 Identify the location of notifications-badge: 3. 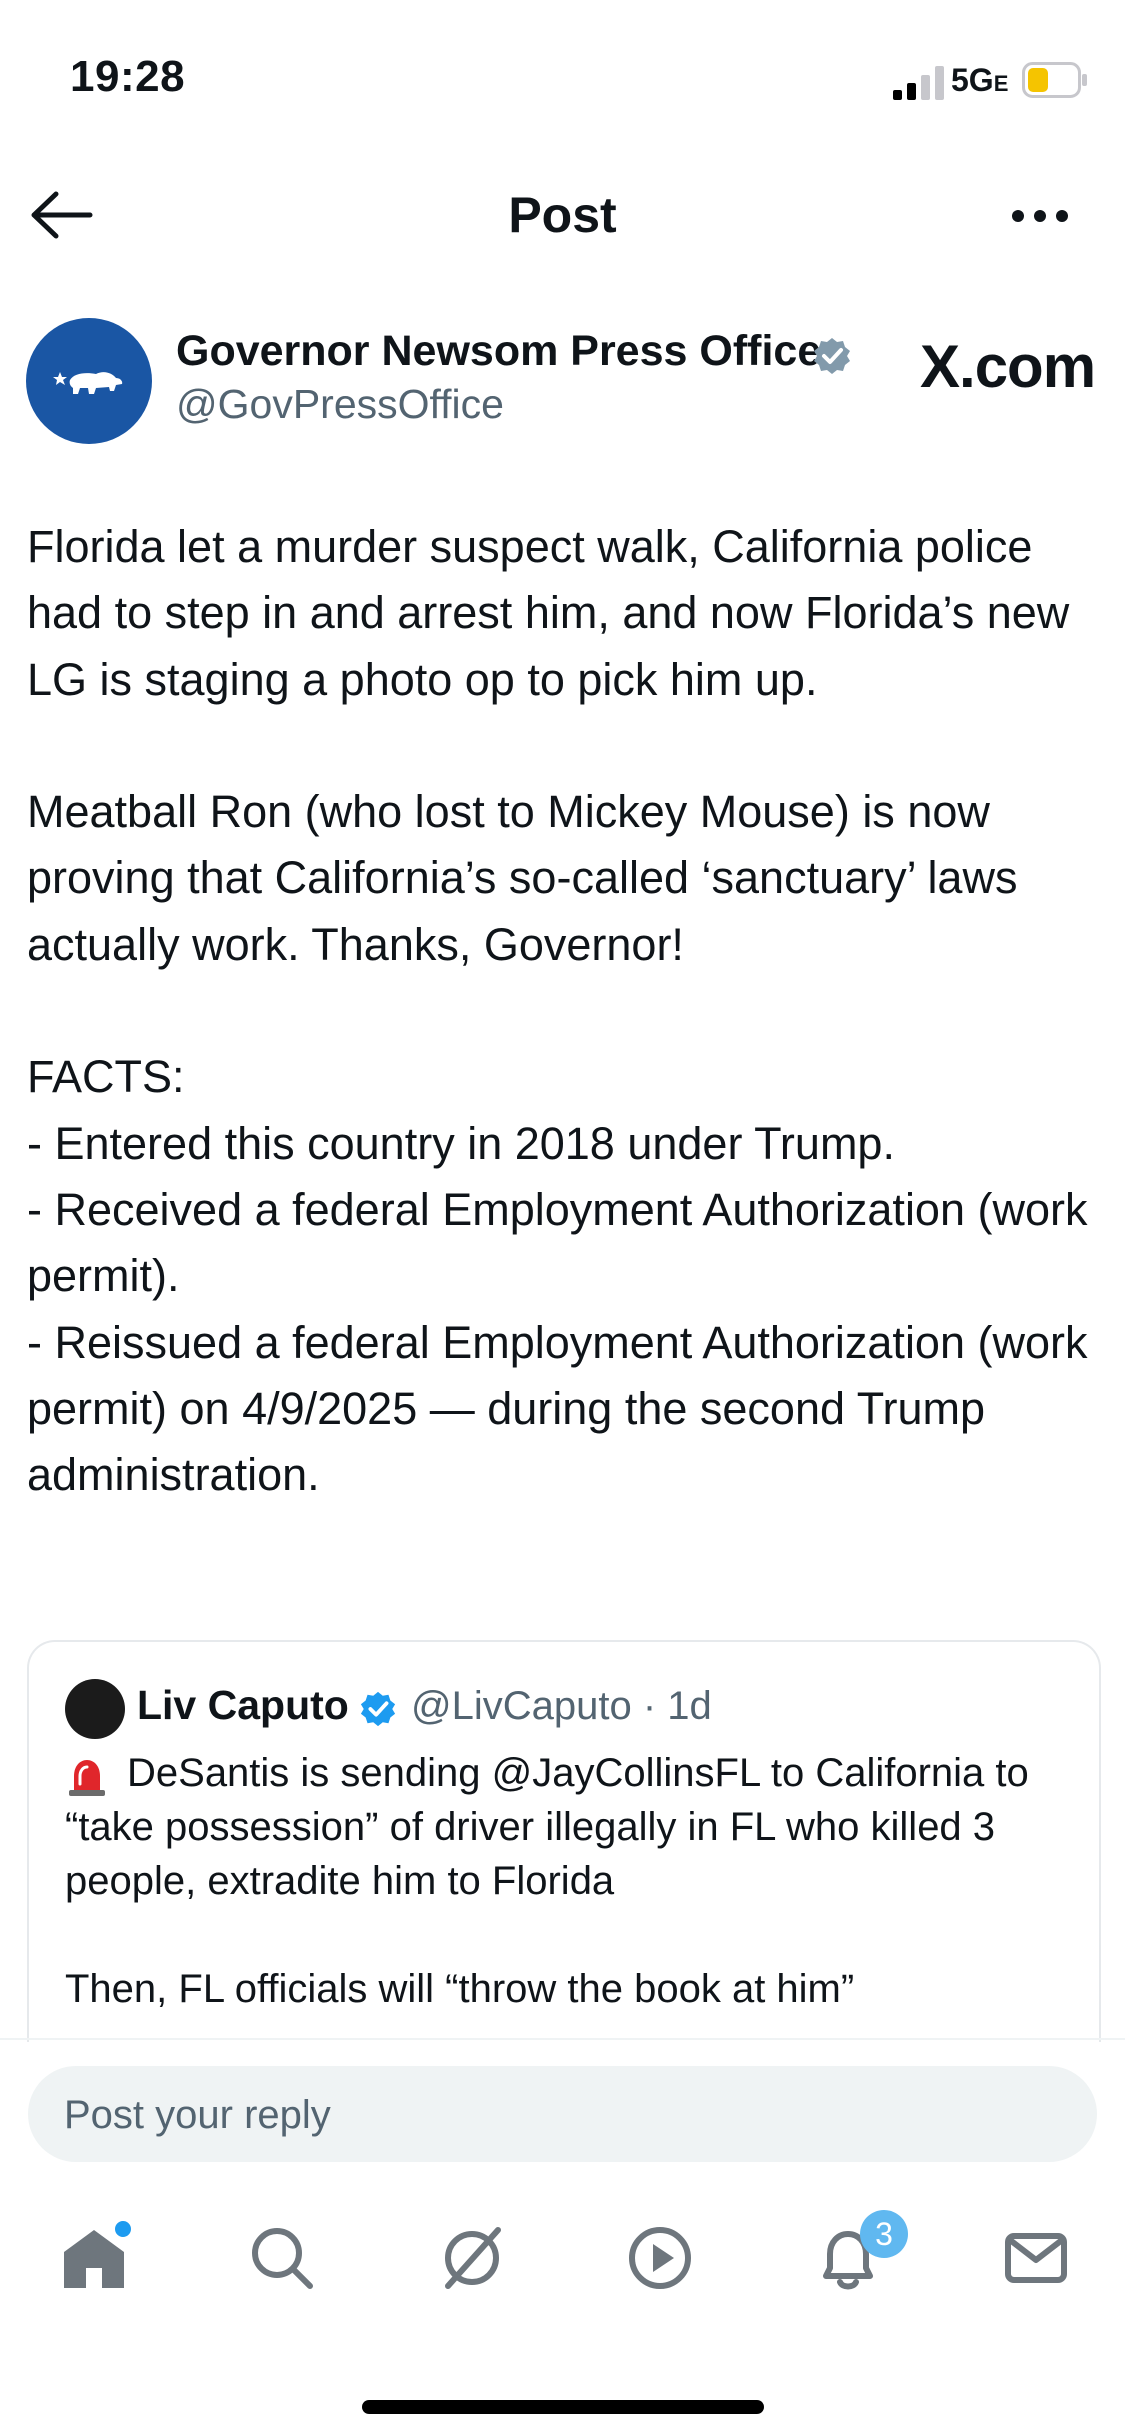
(884, 2234).